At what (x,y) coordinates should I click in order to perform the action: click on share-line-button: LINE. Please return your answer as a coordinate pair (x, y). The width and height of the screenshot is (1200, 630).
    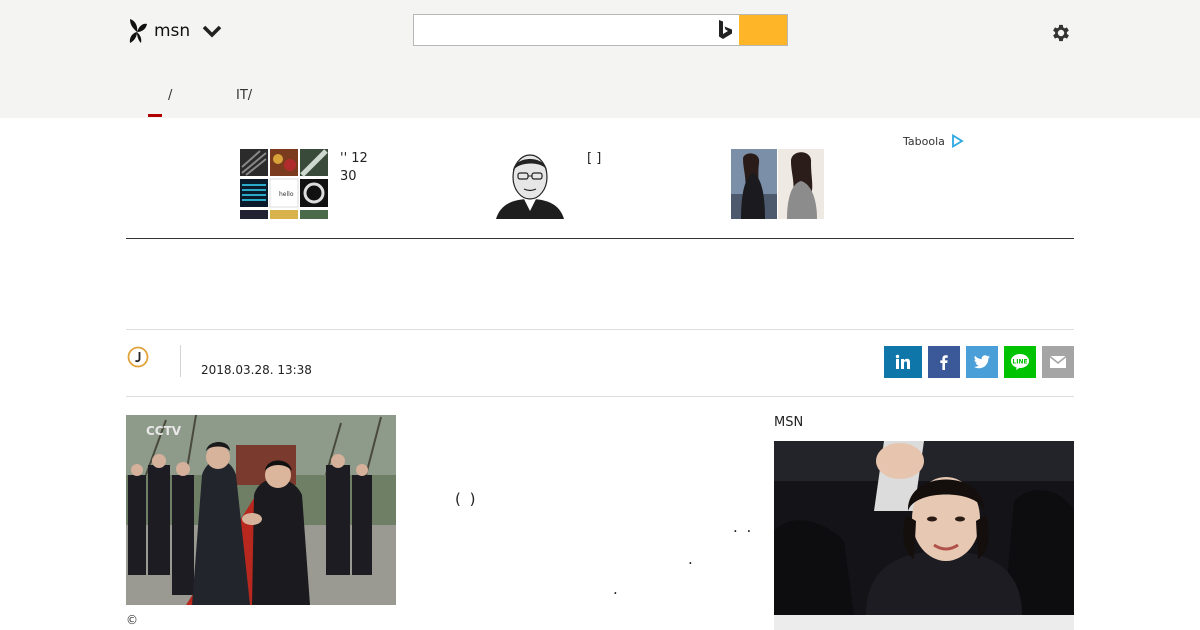
    Looking at the image, I should click on (1020, 362).